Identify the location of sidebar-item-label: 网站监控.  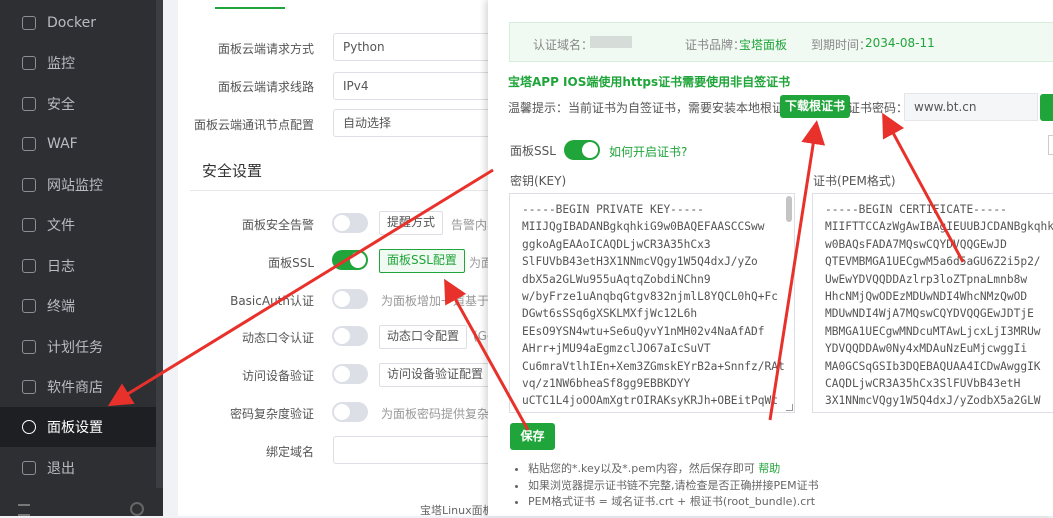
(75, 186).